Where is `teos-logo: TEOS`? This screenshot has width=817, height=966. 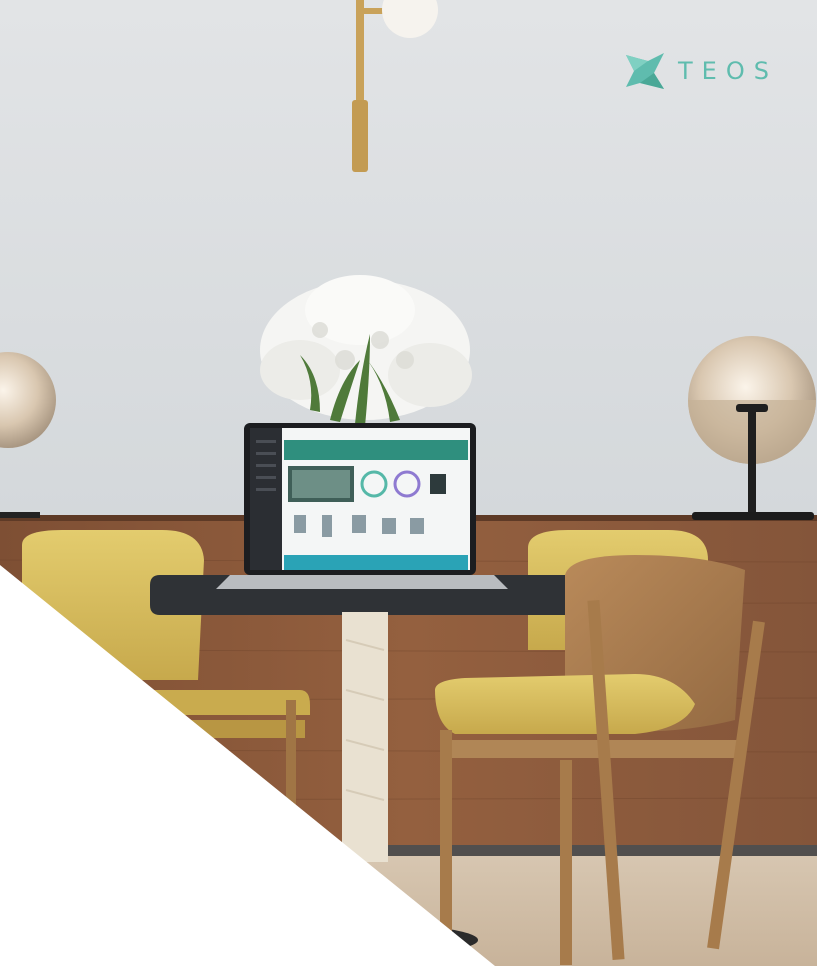
teos-logo: TEOS is located at coordinates (701, 71).